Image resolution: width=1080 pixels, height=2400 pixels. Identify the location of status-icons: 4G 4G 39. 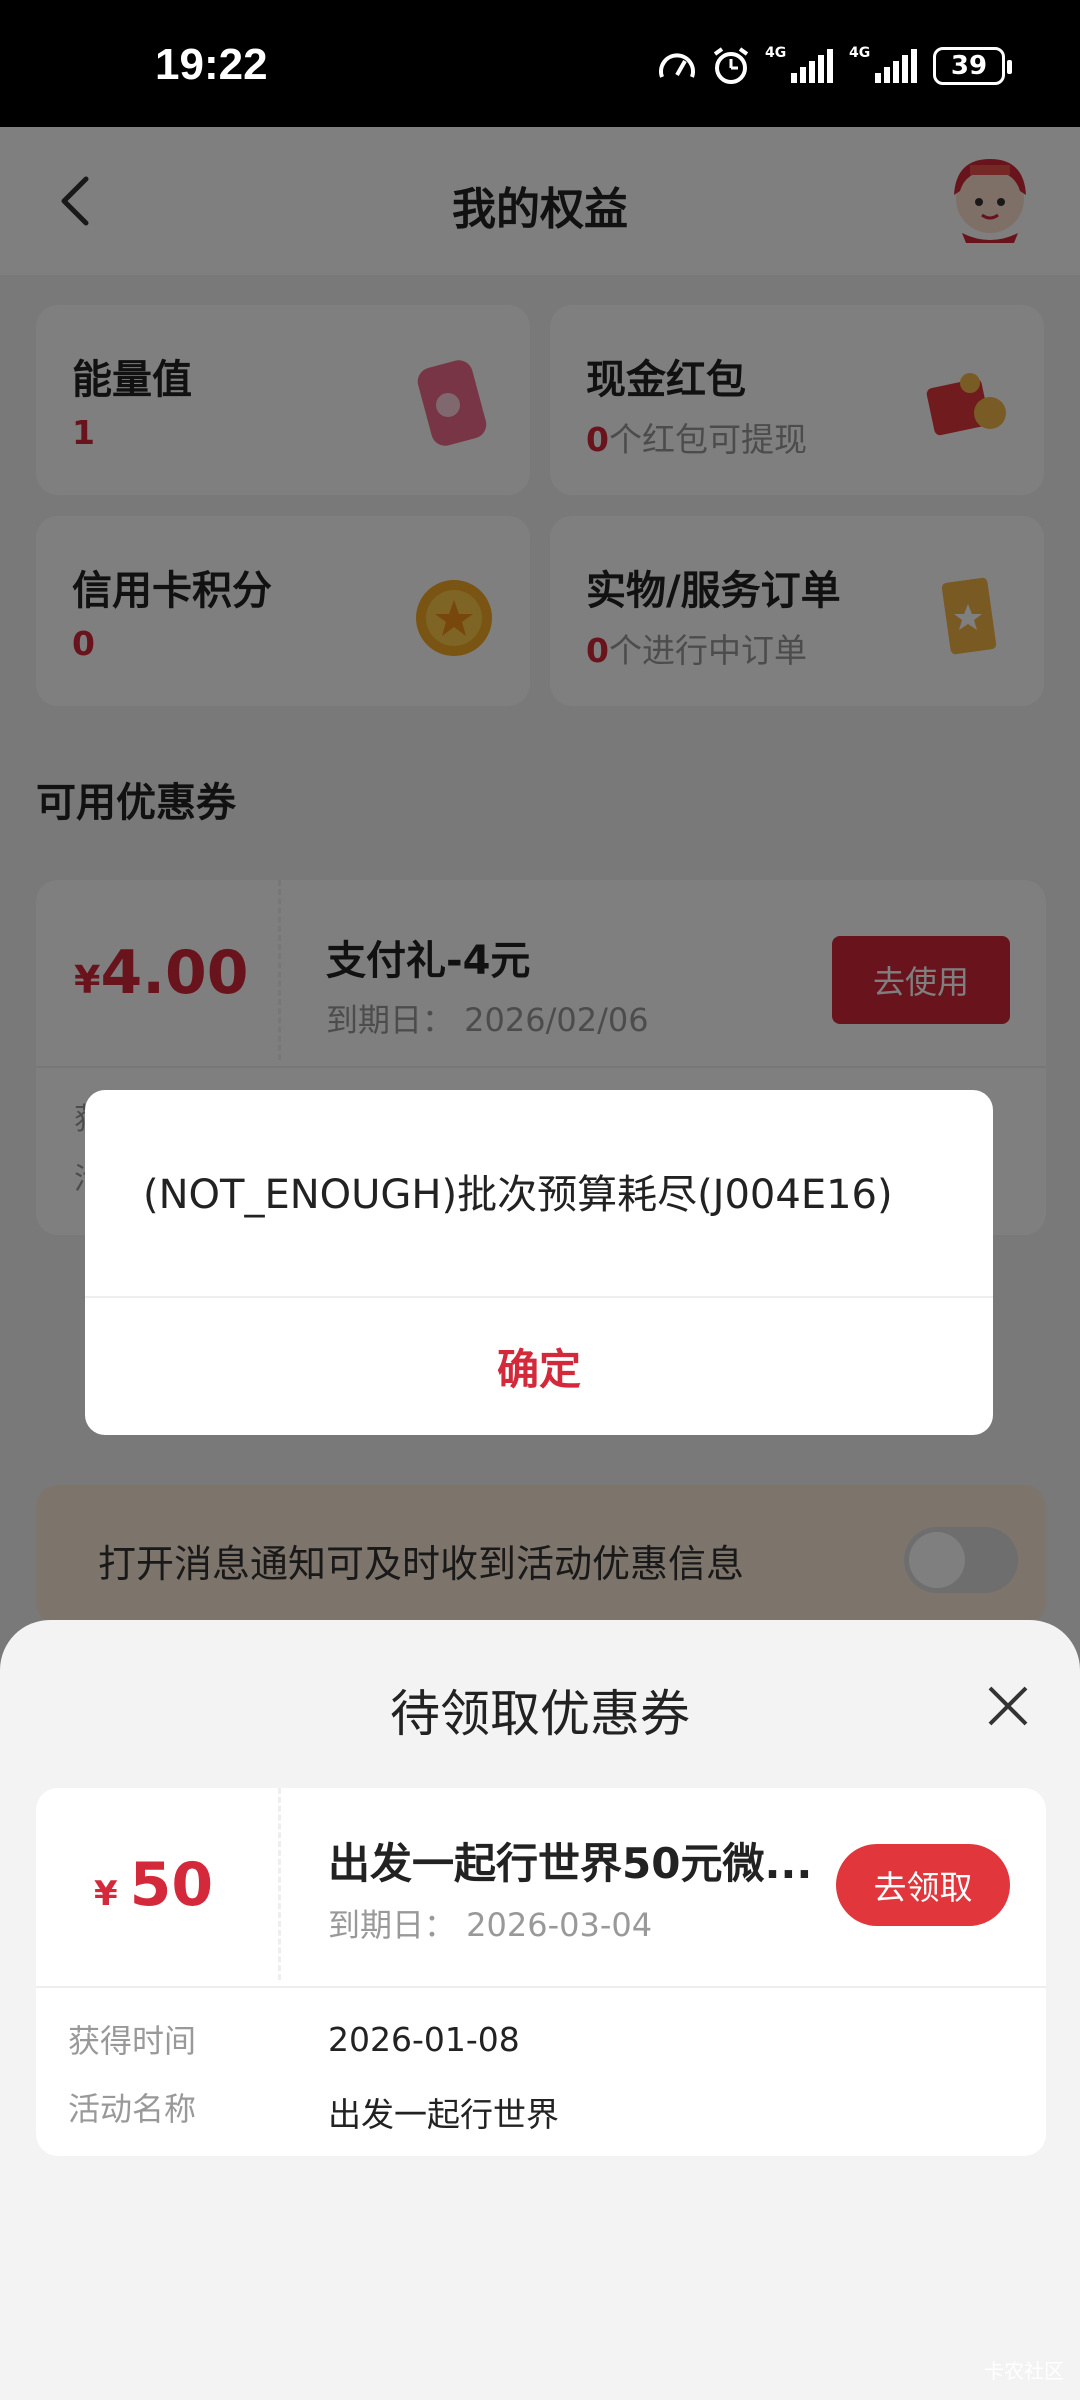
(834, 65).